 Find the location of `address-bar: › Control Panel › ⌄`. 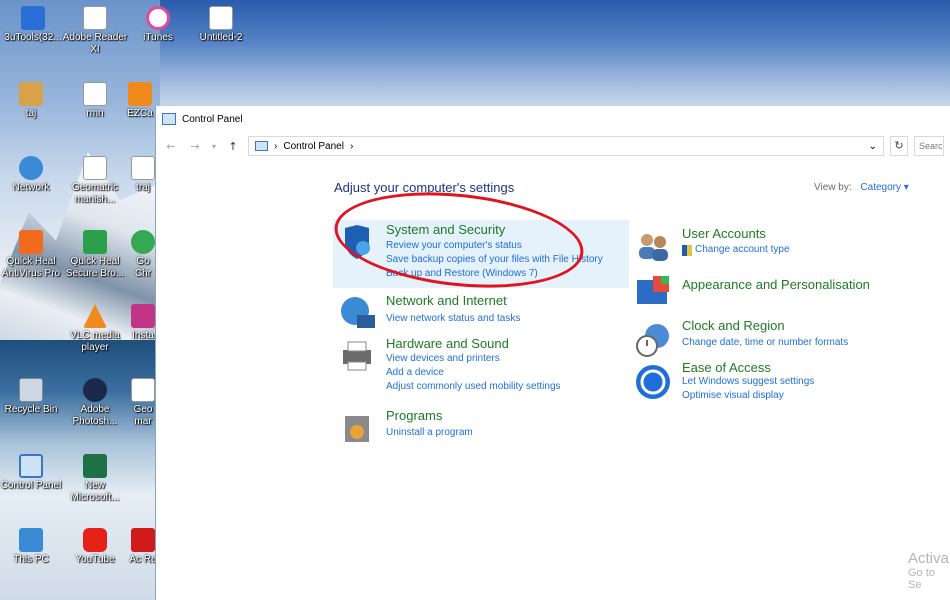

address-bar: › Control Panel › ⌄ is located at coordinates (566, 146).